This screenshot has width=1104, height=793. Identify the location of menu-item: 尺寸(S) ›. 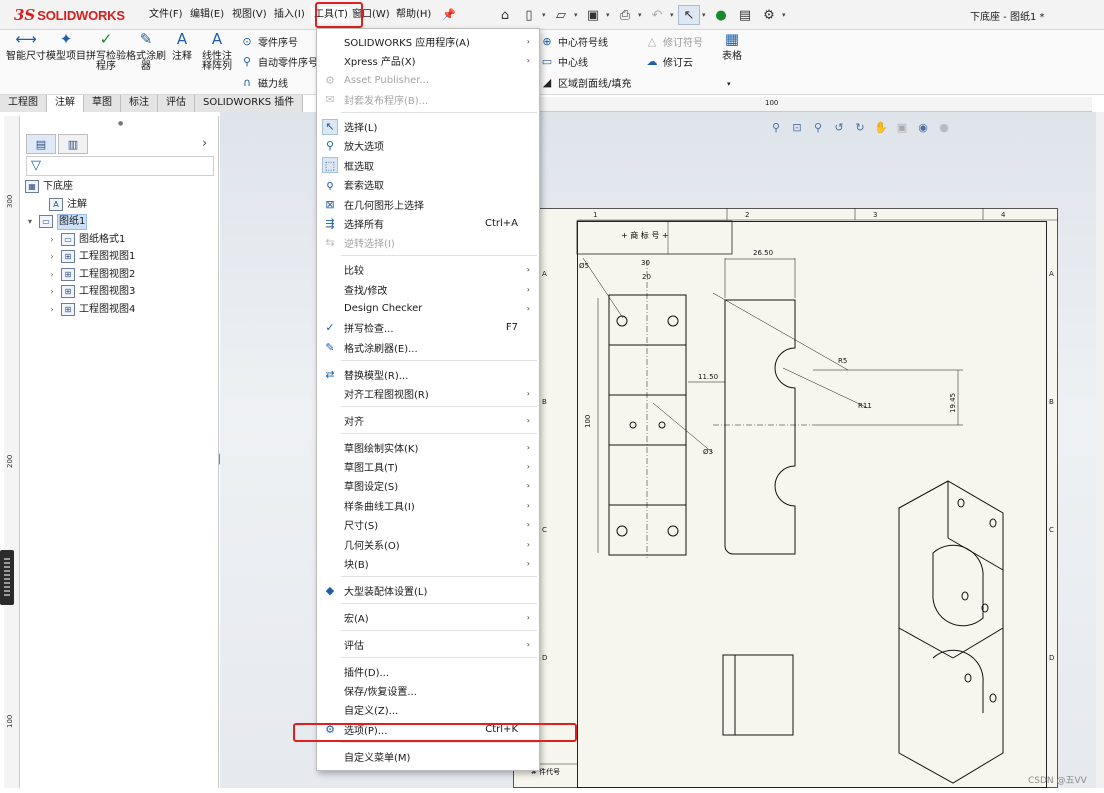
(428, 524).